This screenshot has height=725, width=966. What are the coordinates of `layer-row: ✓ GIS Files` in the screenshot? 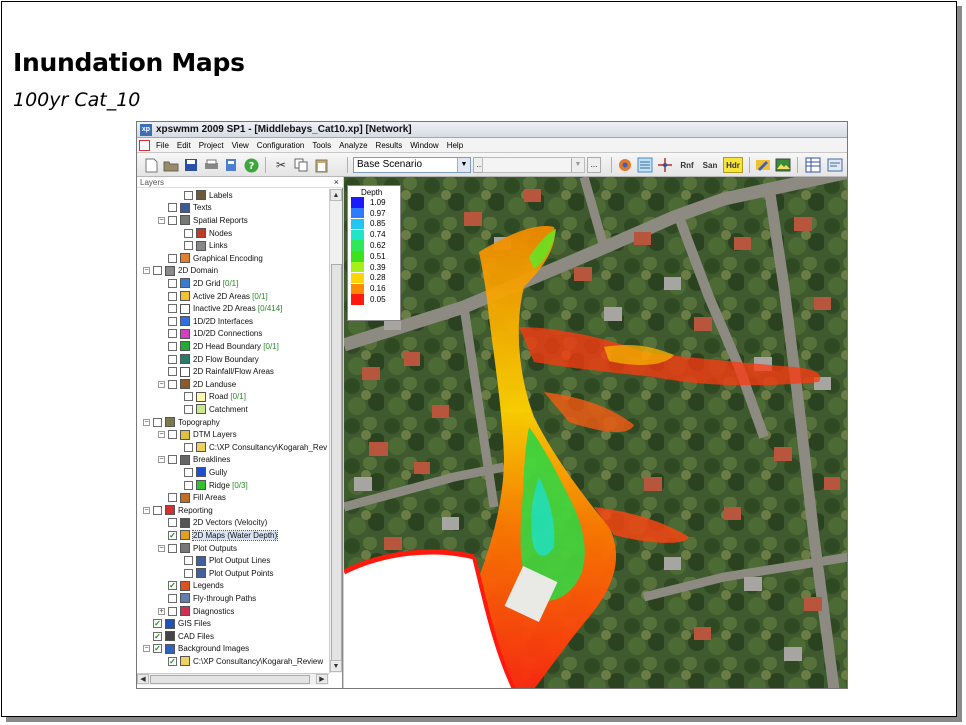 It's located at (177, 623).